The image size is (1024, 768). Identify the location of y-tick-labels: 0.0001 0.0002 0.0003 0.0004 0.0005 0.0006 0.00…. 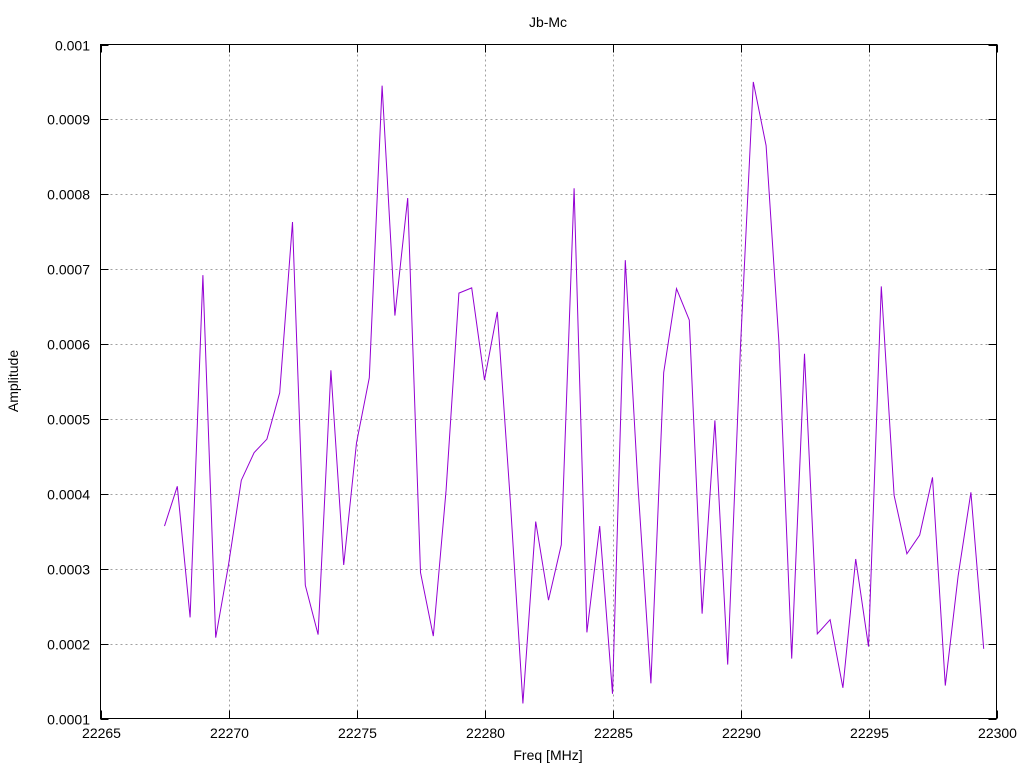
(68, 383).